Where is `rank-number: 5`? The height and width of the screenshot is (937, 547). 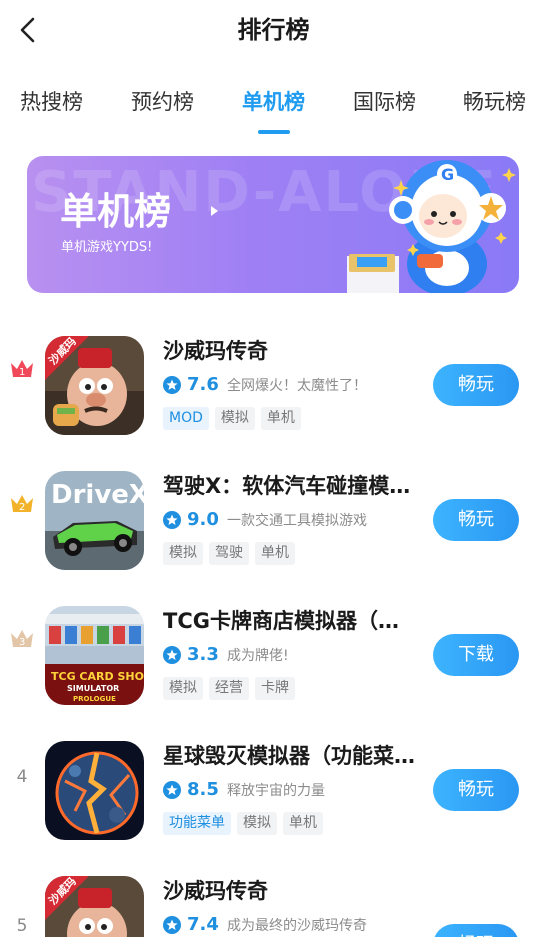
rank-number: 5 is located at coordinates (22, 926).